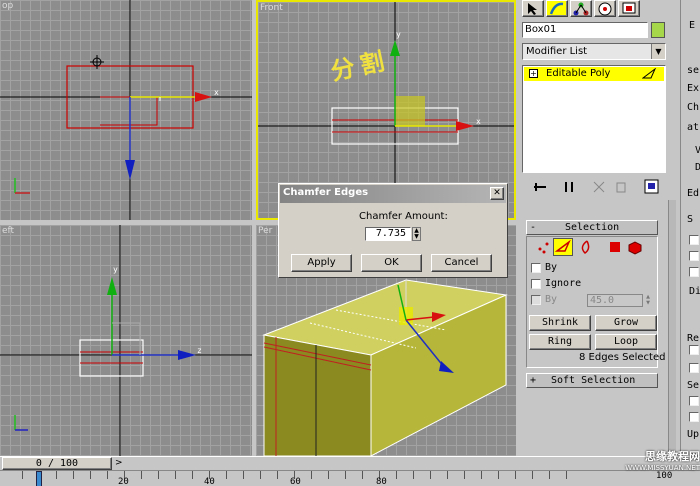  Describe the element at coordinates (615, 247) in the screenshot. I see `polygon-mode-icon` at that location.